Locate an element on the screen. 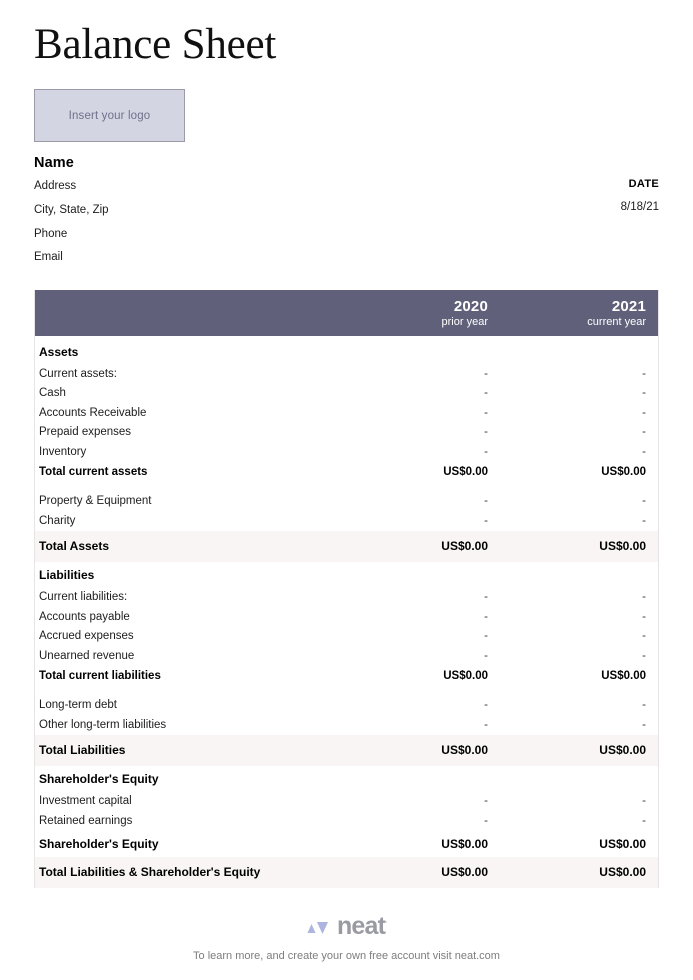  table-row: Investment capital - - is located at coordinates (346, 802).